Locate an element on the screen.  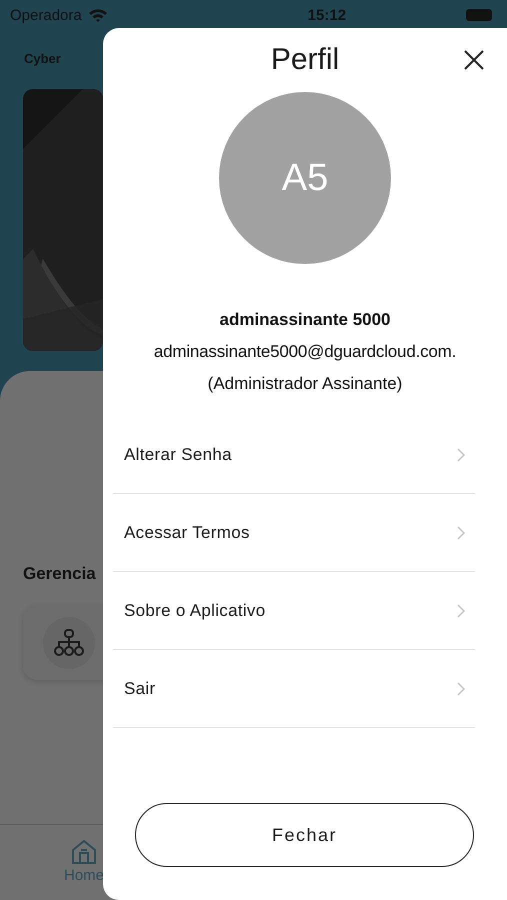
menu-item: Acessar Termos is located at coordinates (294, 533).